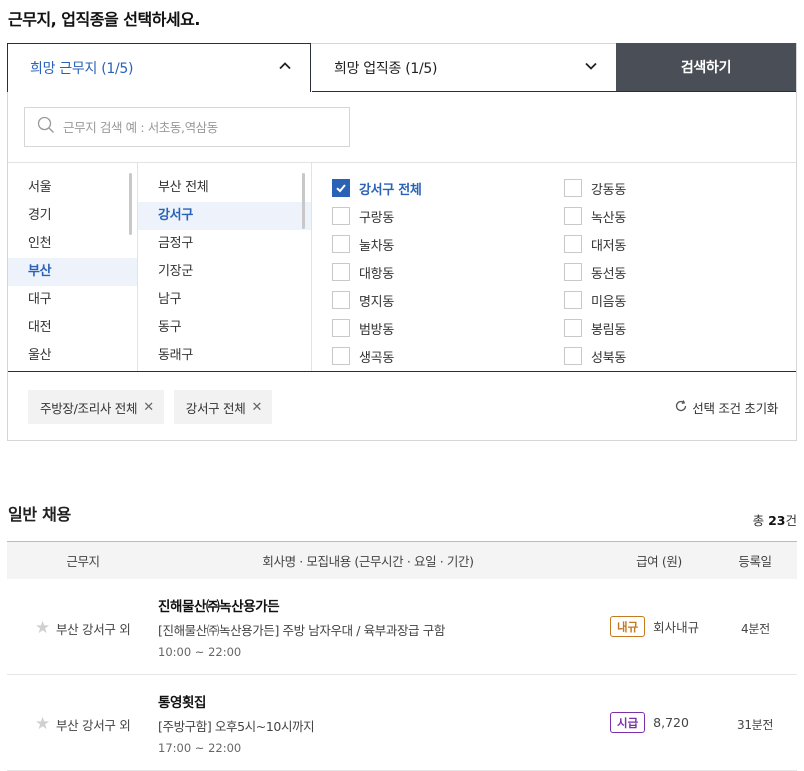 The image size is (804, 771). I want to click on neighborhood-label: 범방동, so click(376, 330).